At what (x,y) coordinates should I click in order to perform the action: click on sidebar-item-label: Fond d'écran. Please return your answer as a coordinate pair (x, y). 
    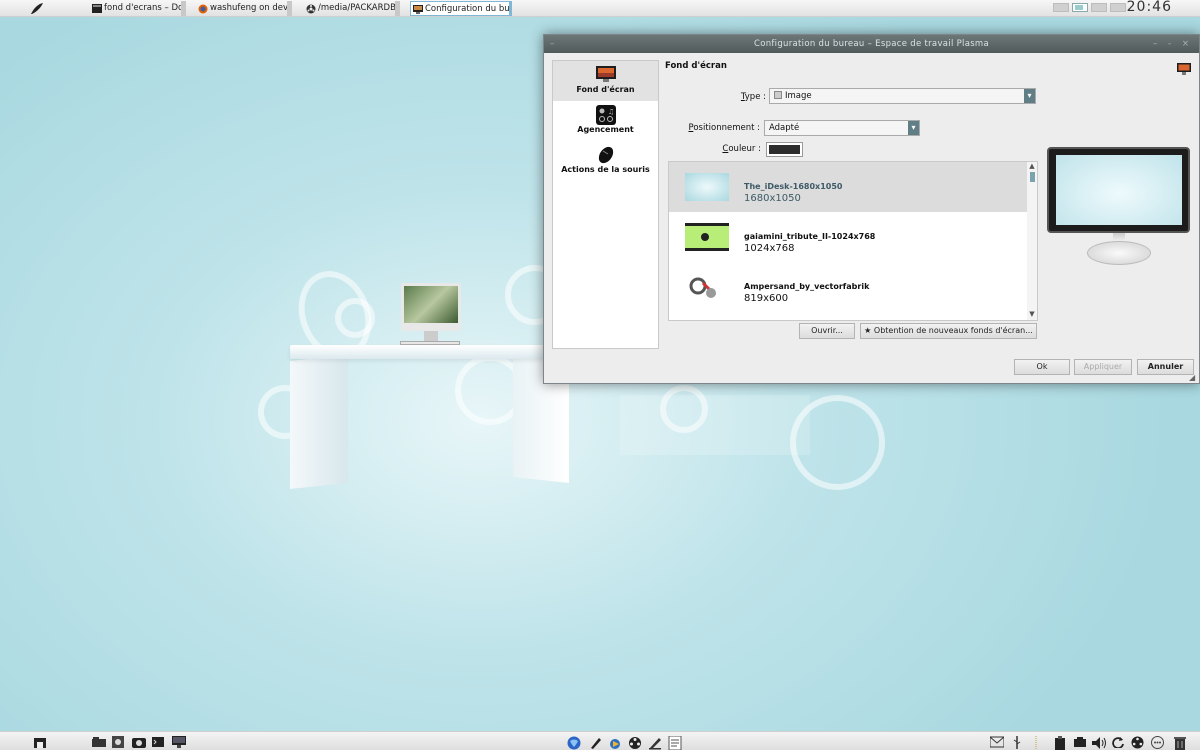
    Looking at the image, I should click on (605, 89).